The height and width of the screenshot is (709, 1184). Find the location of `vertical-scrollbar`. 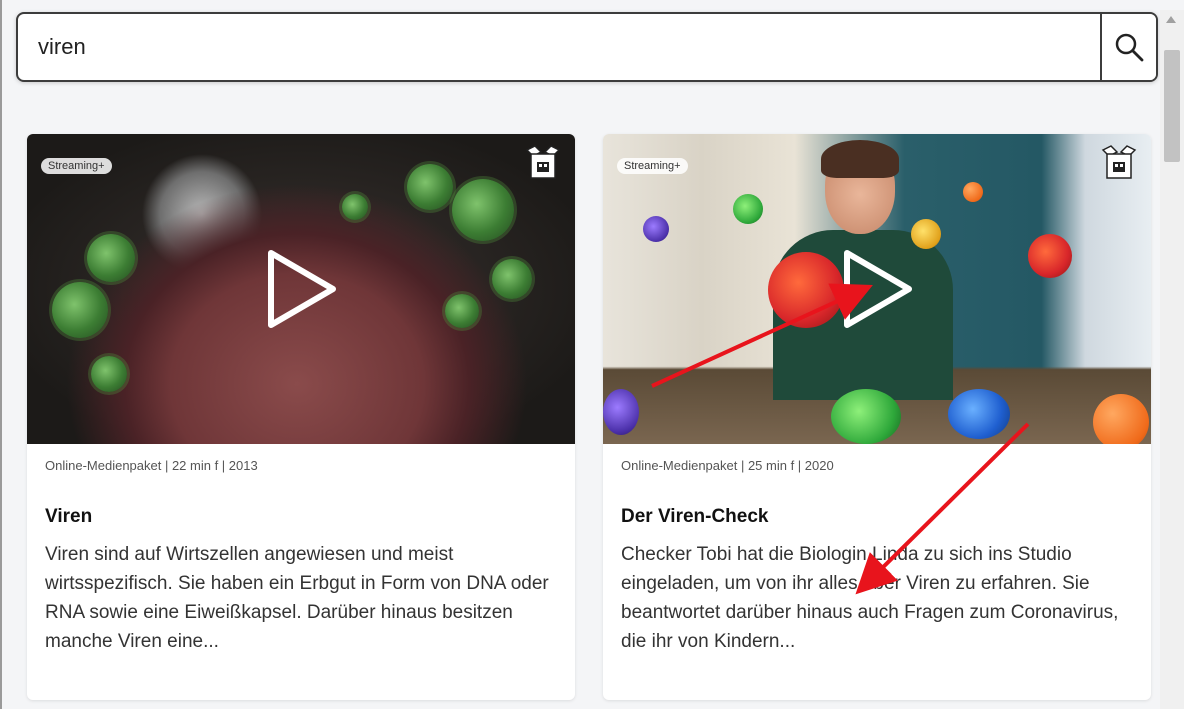

vertical-scrollbar is located at coordinates (1172, 359).